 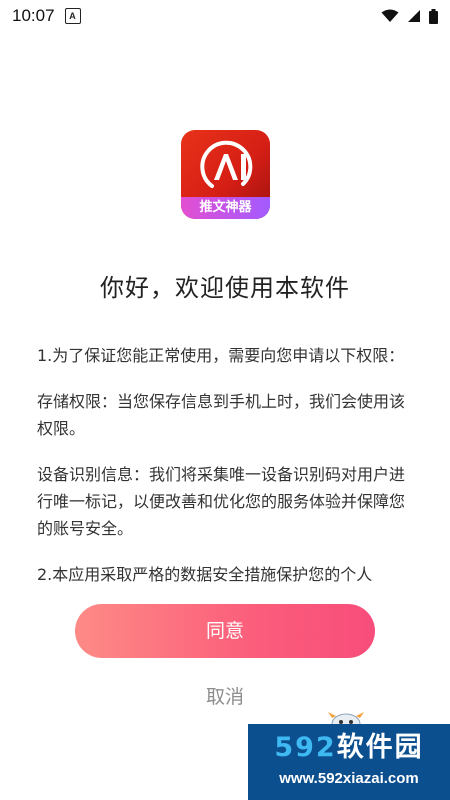 I want to click on watermark-number: 592, so click(x=305, y=747).